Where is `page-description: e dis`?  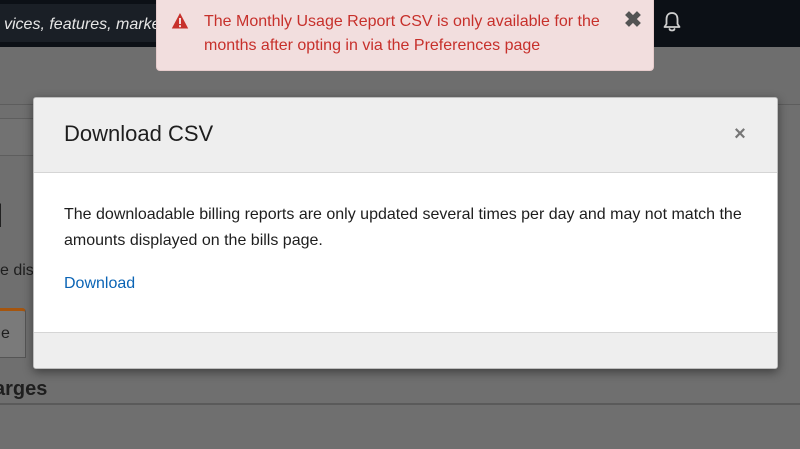
page-description: e dis is located at coordinates (17, 270).